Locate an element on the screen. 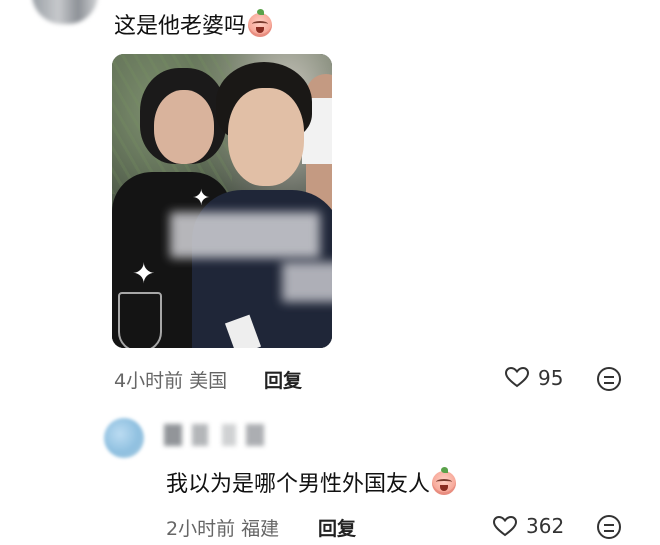 This screenshot has width=660, height=545. comment-body: 这是他老婆吗 is located at coordinates (180, 26).